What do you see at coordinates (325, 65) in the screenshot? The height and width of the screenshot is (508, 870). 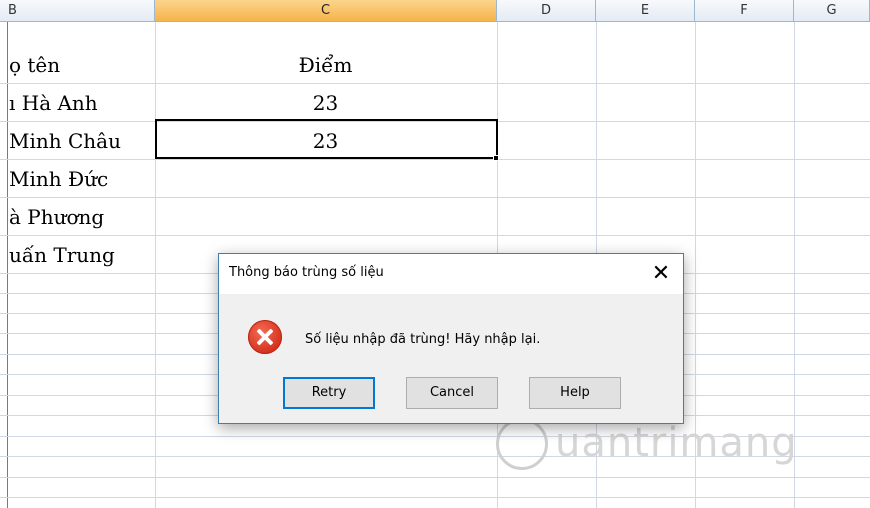 I see `cell-score-header: Điểm` at bounding box center [325, 65].